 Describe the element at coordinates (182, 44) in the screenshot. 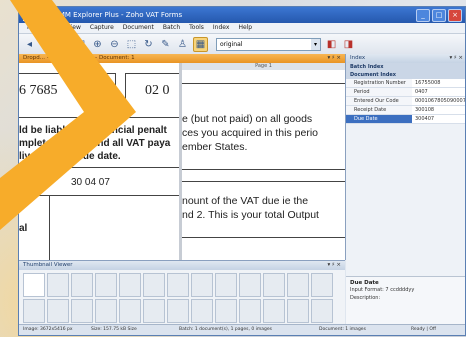

I see `stamp-icon: ♙` at that location.